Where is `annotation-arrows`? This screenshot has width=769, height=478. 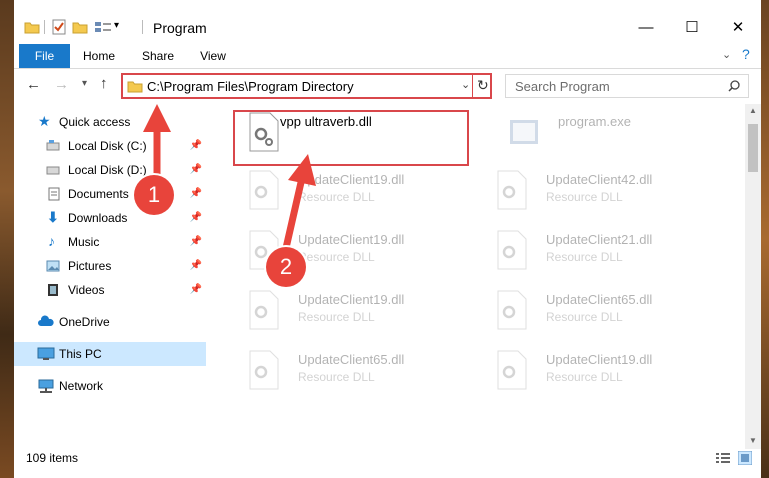
annotation-arrows is located at coordinates (229, 176).